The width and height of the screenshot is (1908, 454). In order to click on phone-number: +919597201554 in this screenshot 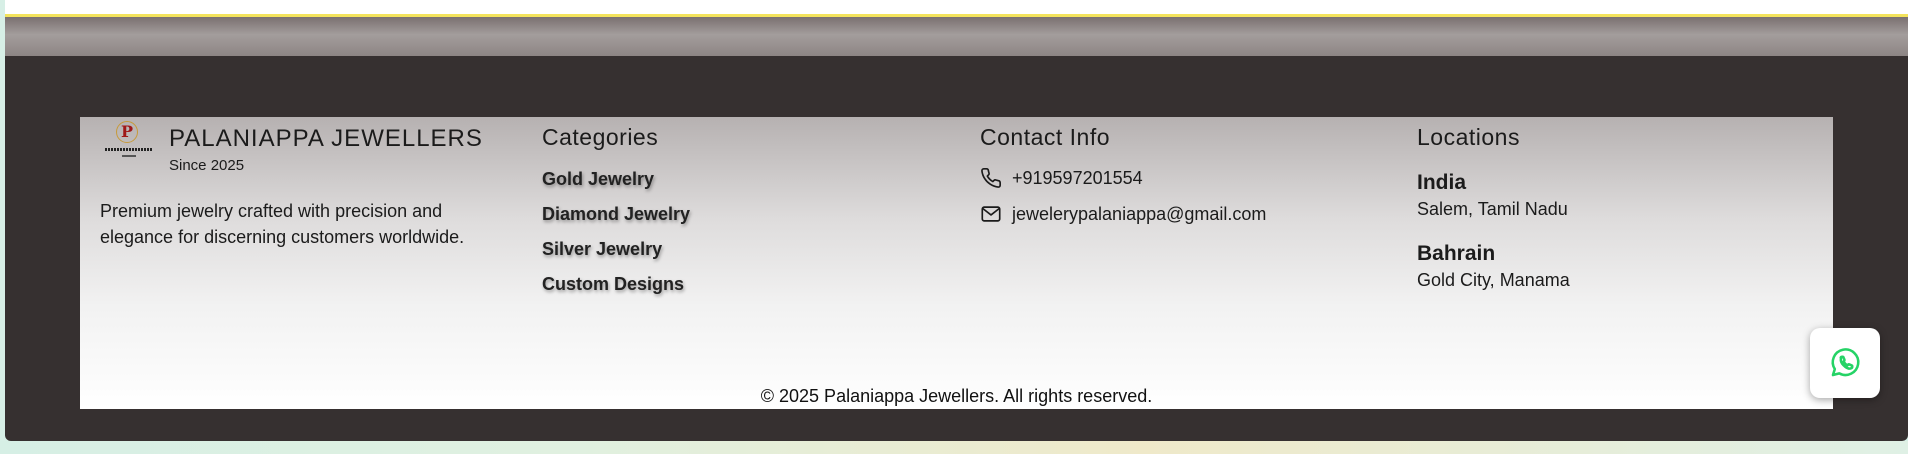, I will do `click(1077, 178)`.